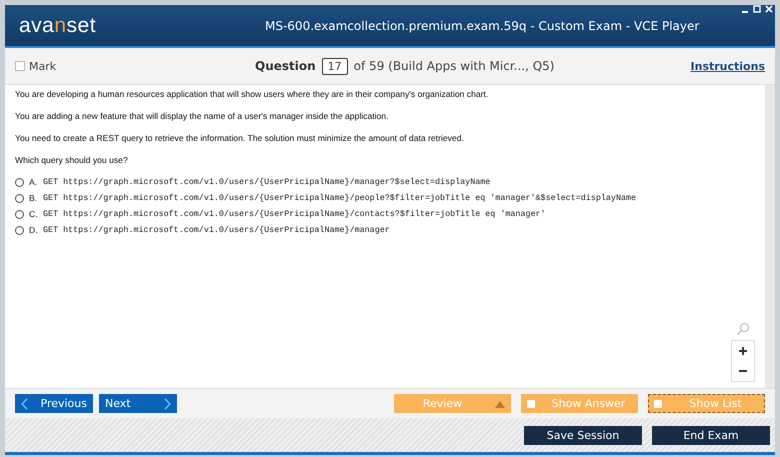 This screenshot has width=780, height=457. What do you see at coordinates (54, 403) in the screenshot?
I see `previous-button: Previous` at bounding box center [54, 403].